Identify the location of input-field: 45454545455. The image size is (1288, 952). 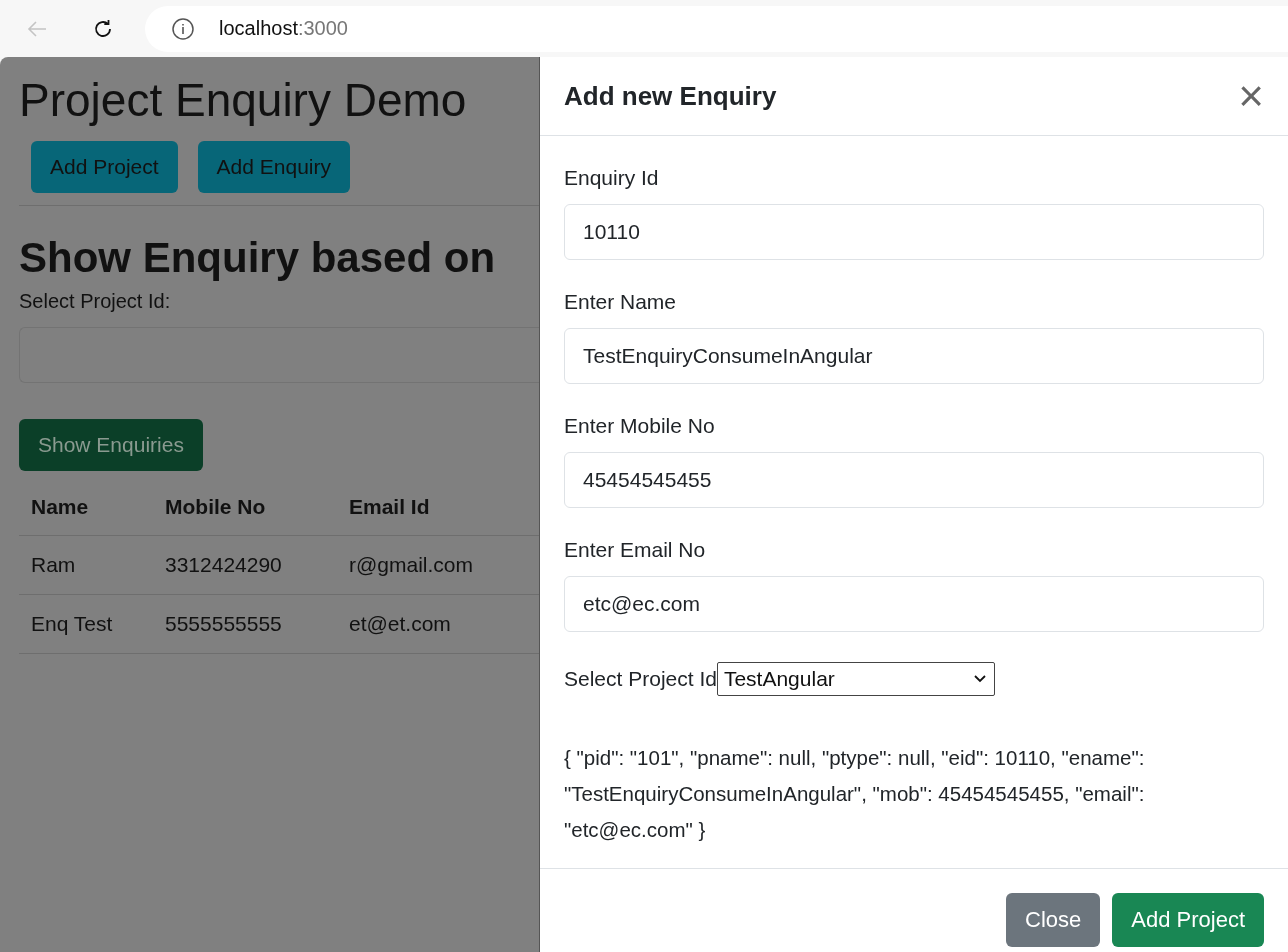
(914, 480).